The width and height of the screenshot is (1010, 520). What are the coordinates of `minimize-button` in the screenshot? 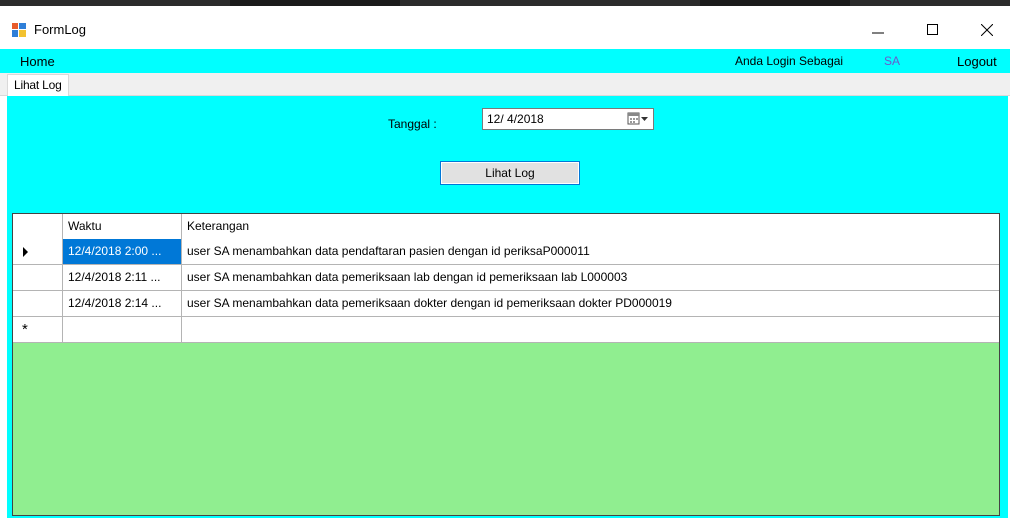 It's located at (878, 30).